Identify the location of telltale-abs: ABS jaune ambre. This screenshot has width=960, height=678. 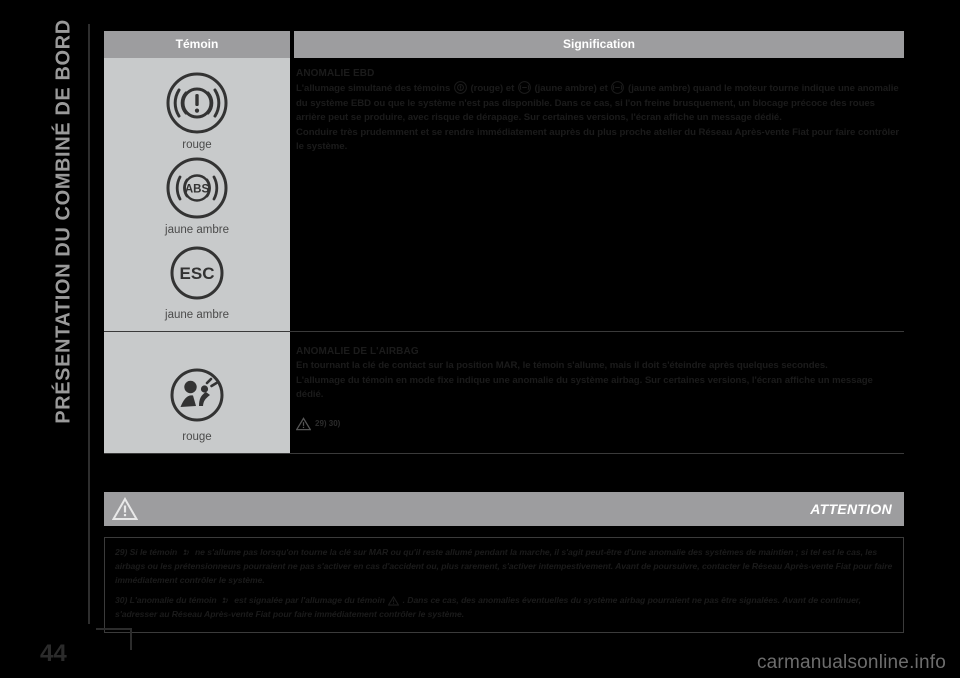
(197, 196).